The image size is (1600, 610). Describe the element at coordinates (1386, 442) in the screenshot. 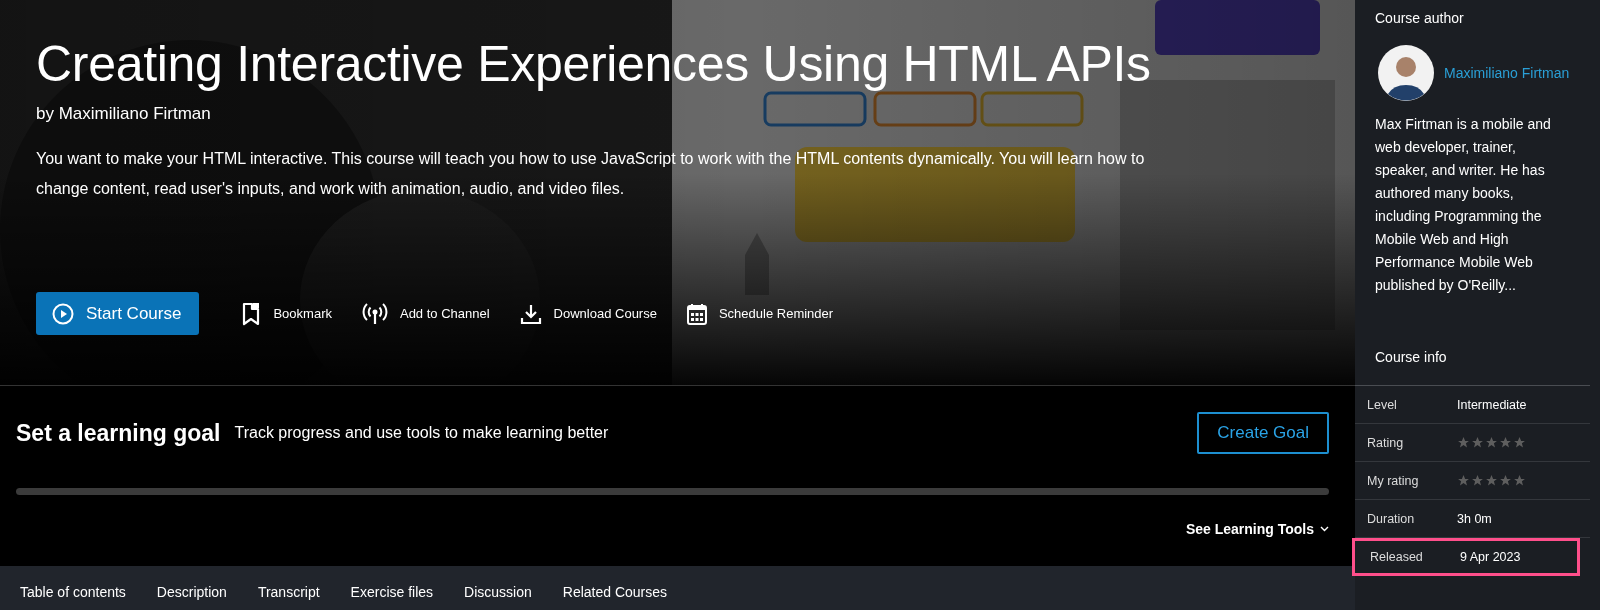

I see `info-label: Rating` at that location.